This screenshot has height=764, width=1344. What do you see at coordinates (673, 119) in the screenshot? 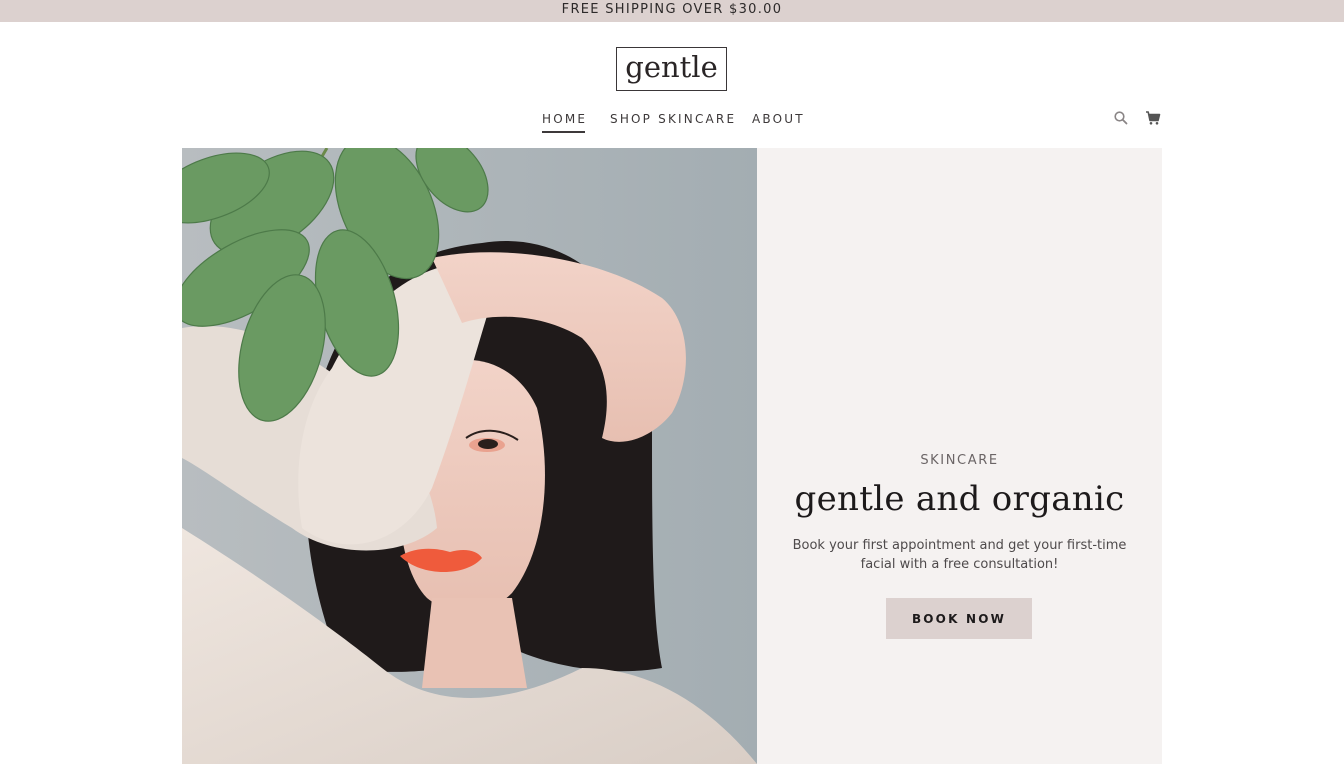
I see `nav-shop-skincare: SHOP SKINCARE` at bounding box center [673, 119].